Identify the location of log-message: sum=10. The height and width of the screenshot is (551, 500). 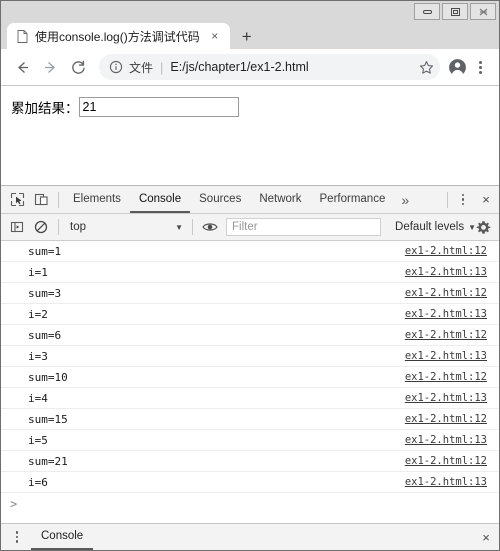
(48, 377).